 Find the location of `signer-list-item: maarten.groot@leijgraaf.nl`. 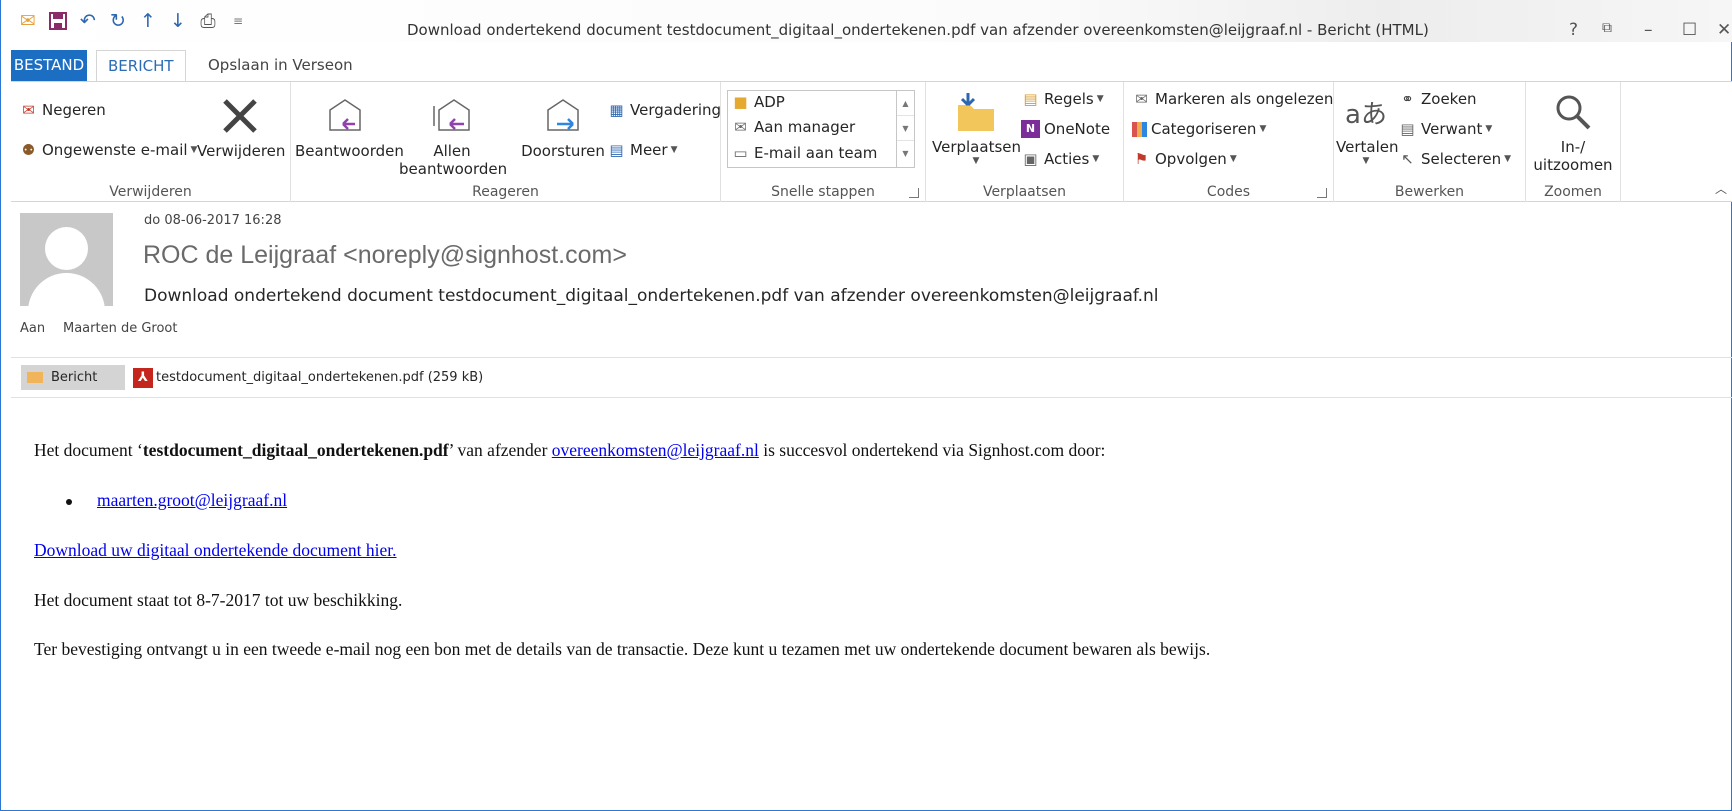

signer-list-item: maarten.groot@leijgraaf.nl is located at coordinates (176, 500).